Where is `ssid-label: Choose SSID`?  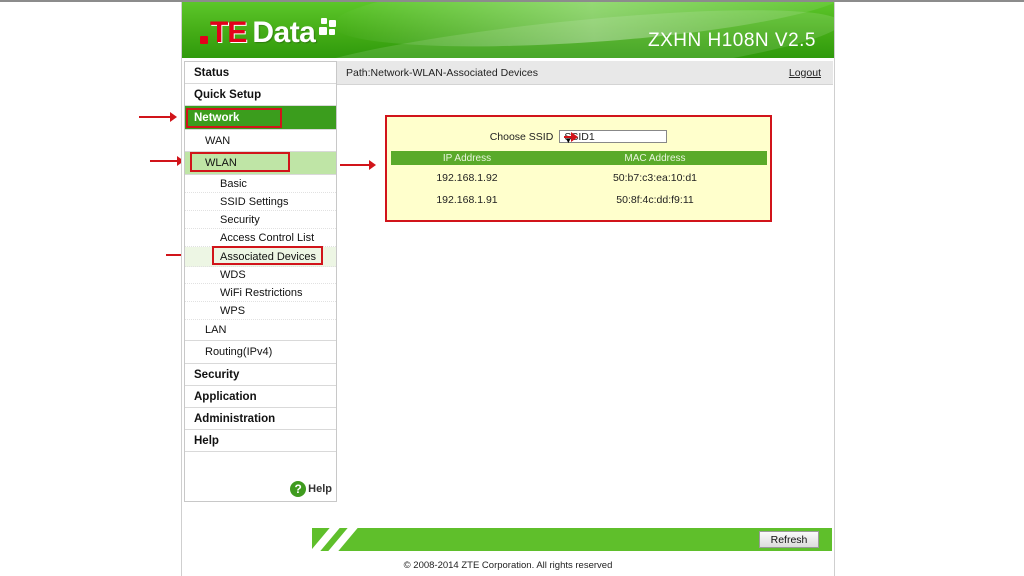
ssid-label: Choose SSID is located at coordinates (521, 136).